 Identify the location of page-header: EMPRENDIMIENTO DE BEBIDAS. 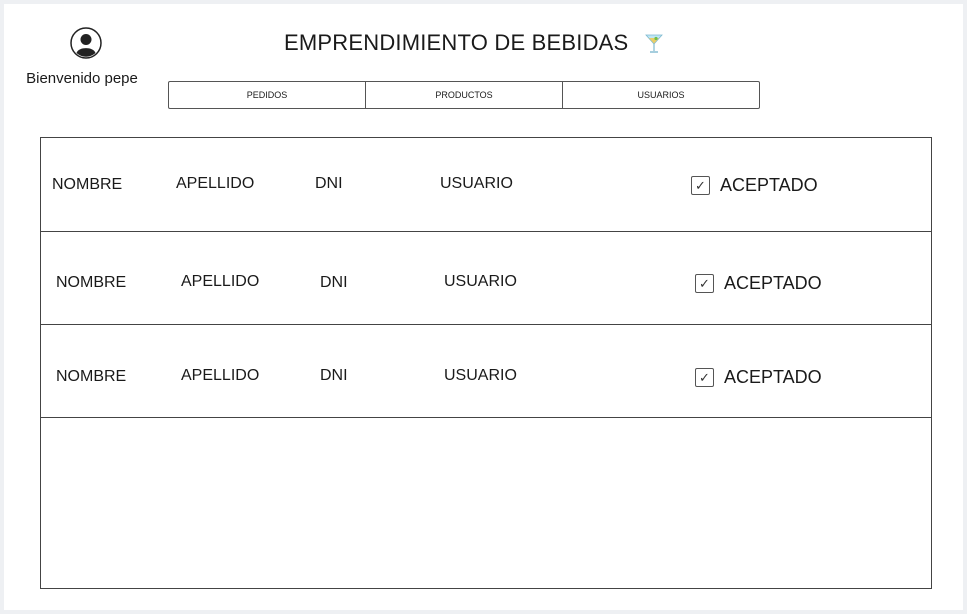
(474, 43).